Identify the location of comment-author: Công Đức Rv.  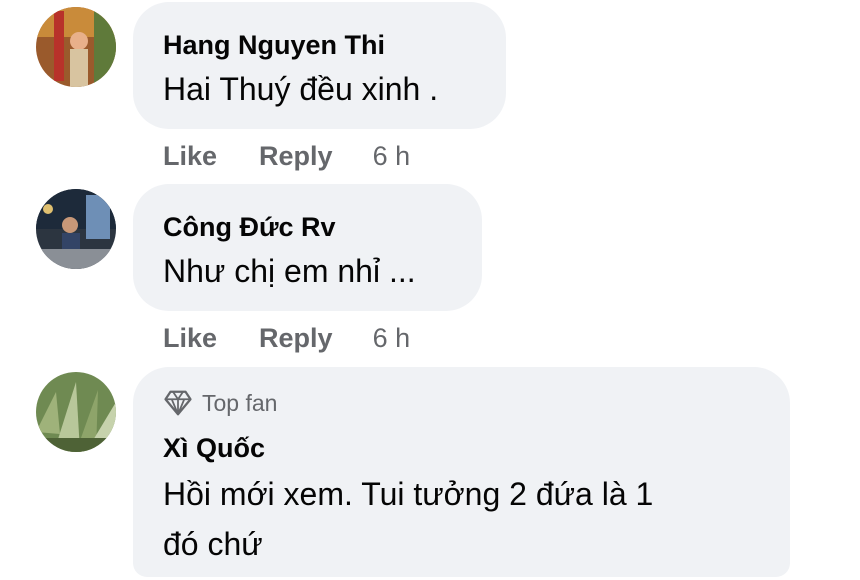
(249, 227).